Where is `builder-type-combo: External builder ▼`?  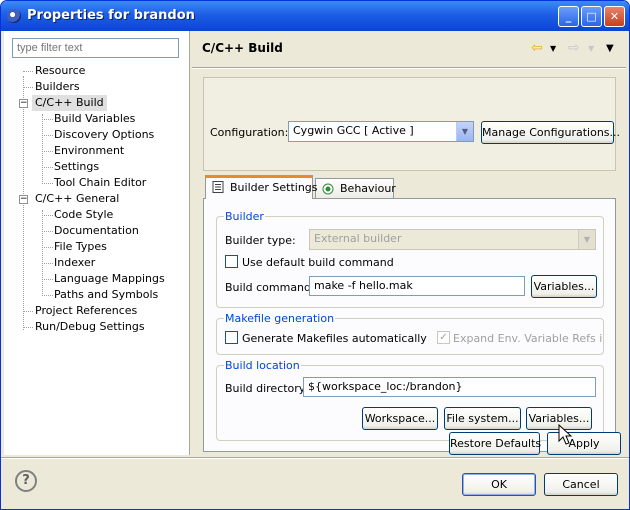
builder-type-combo: External builder ▼ is located at coordinates (452, 239).